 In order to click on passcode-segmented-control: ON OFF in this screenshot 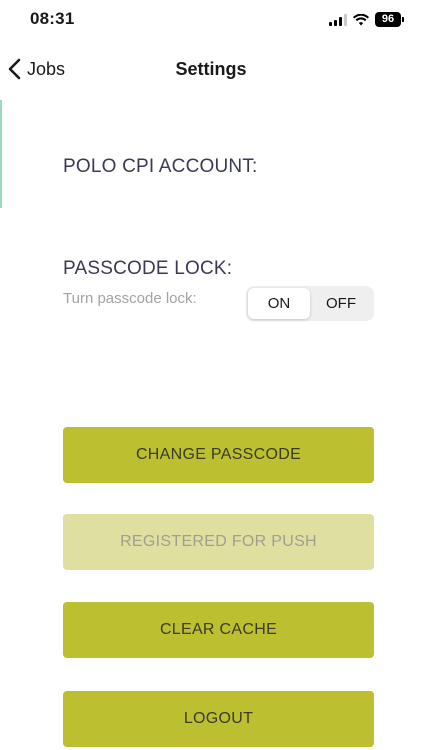, I will do `click(310, 303)`.